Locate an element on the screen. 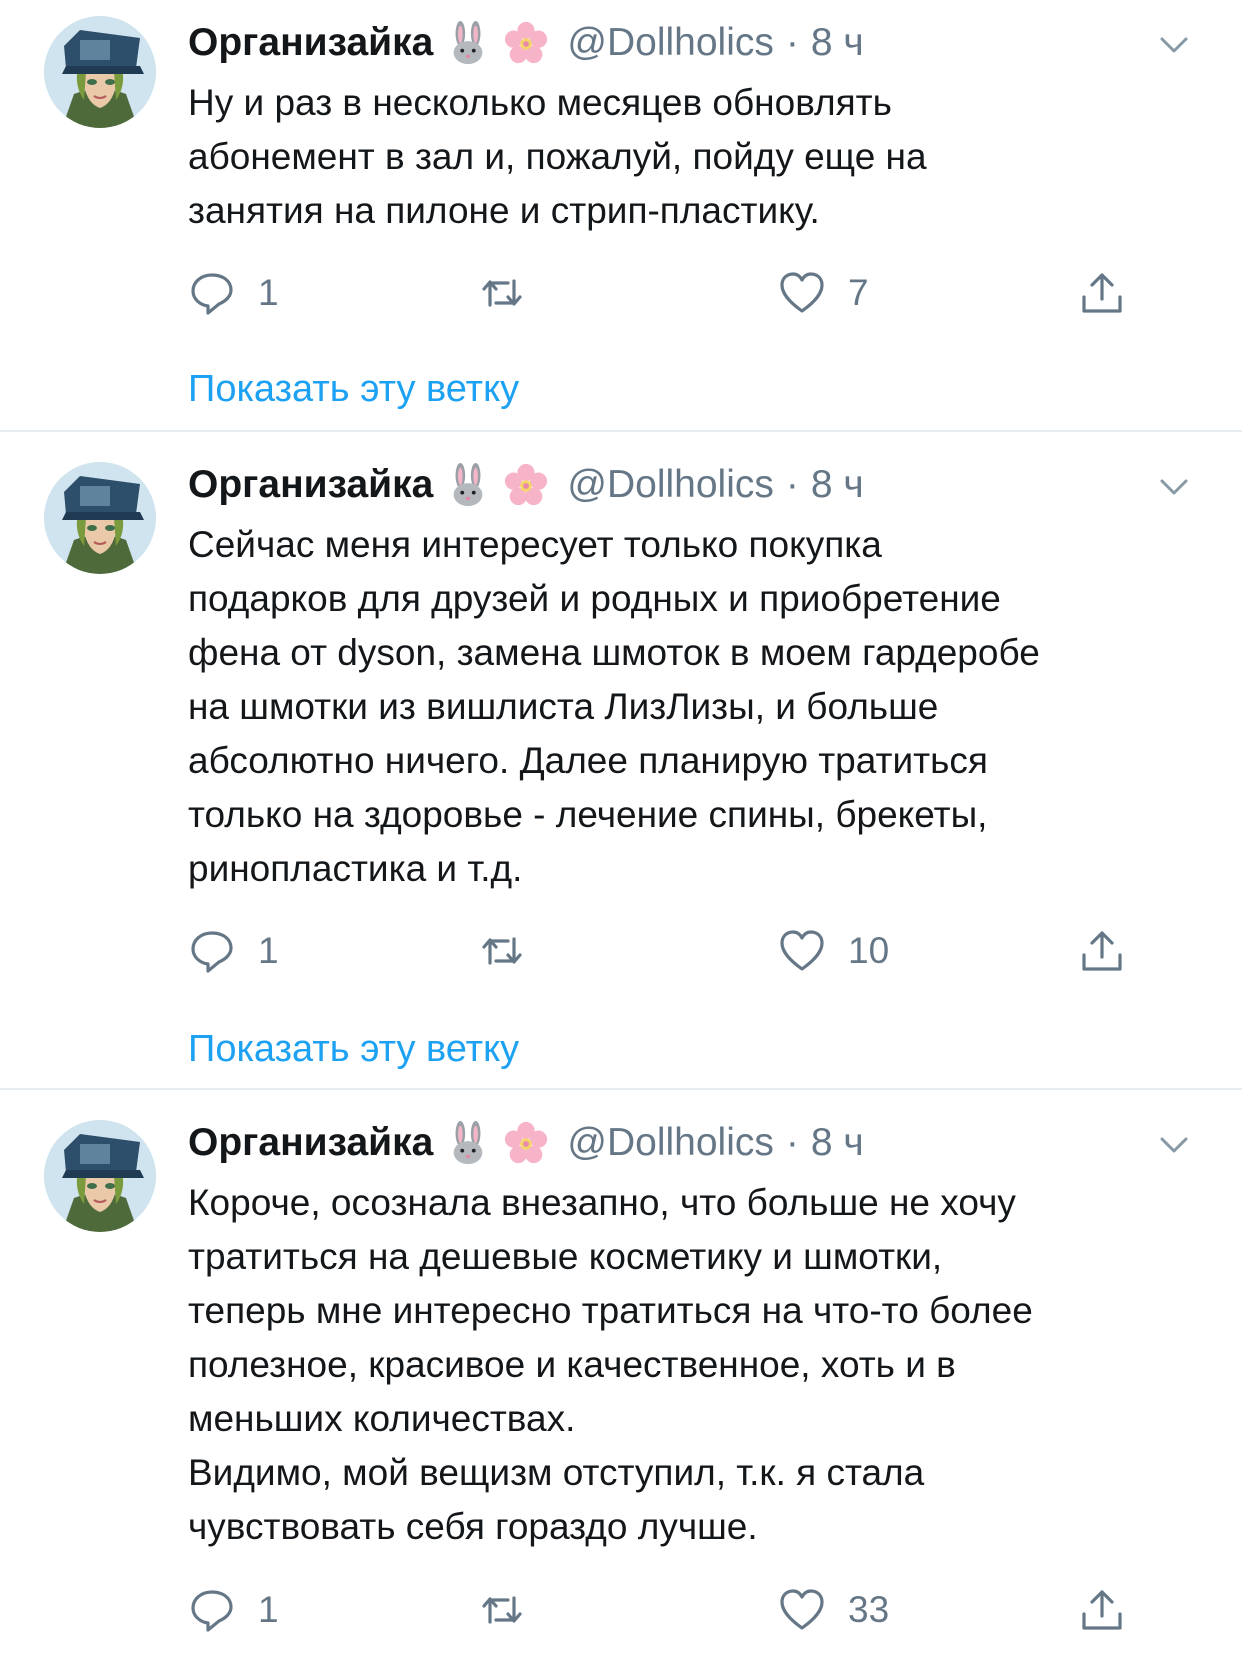 Image resolution: width=1242 pixels, height=1668 pixels. tweet-actions: 1 10 is located at coordinates (698, 951).